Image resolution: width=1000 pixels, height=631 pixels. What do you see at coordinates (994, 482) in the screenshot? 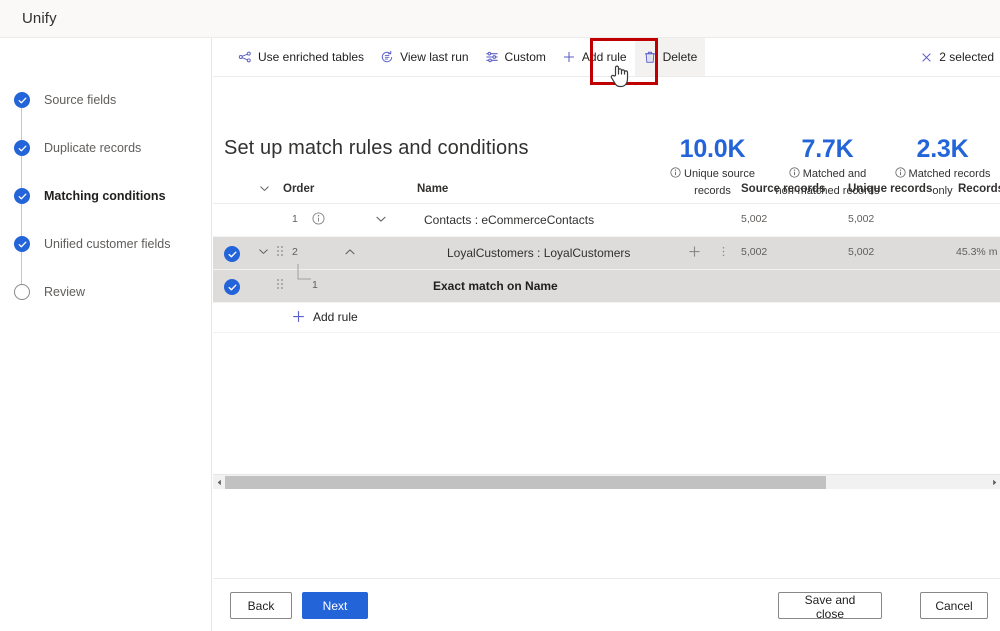
I see `scroll-right-arrow-icon` at bounding box center [994, 482].